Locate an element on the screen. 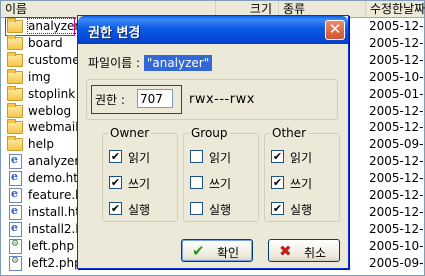  checkmark-icon: ✔ is located at coordinates (198, 251).